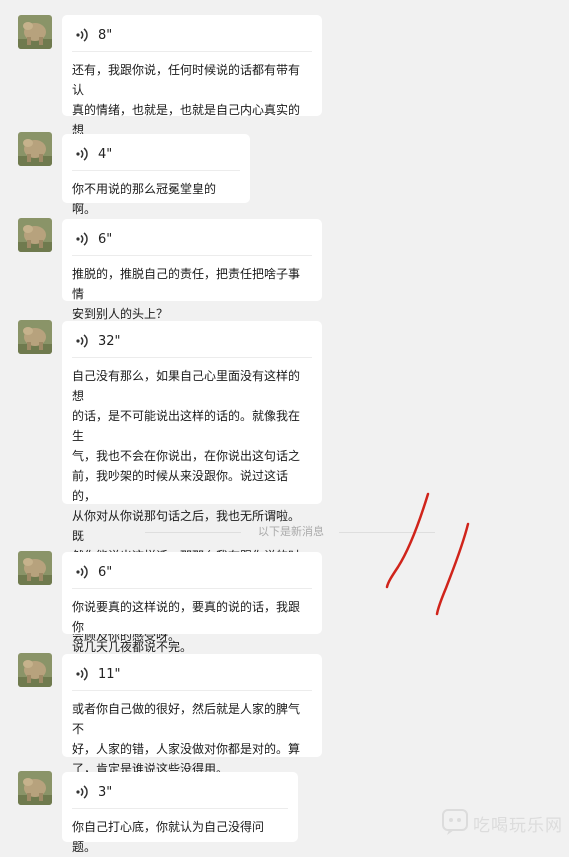  What do you see at coordinates (455, 822) in the screenshot?
I see `watermark-logo-icon` at bounding box center [455, 822].